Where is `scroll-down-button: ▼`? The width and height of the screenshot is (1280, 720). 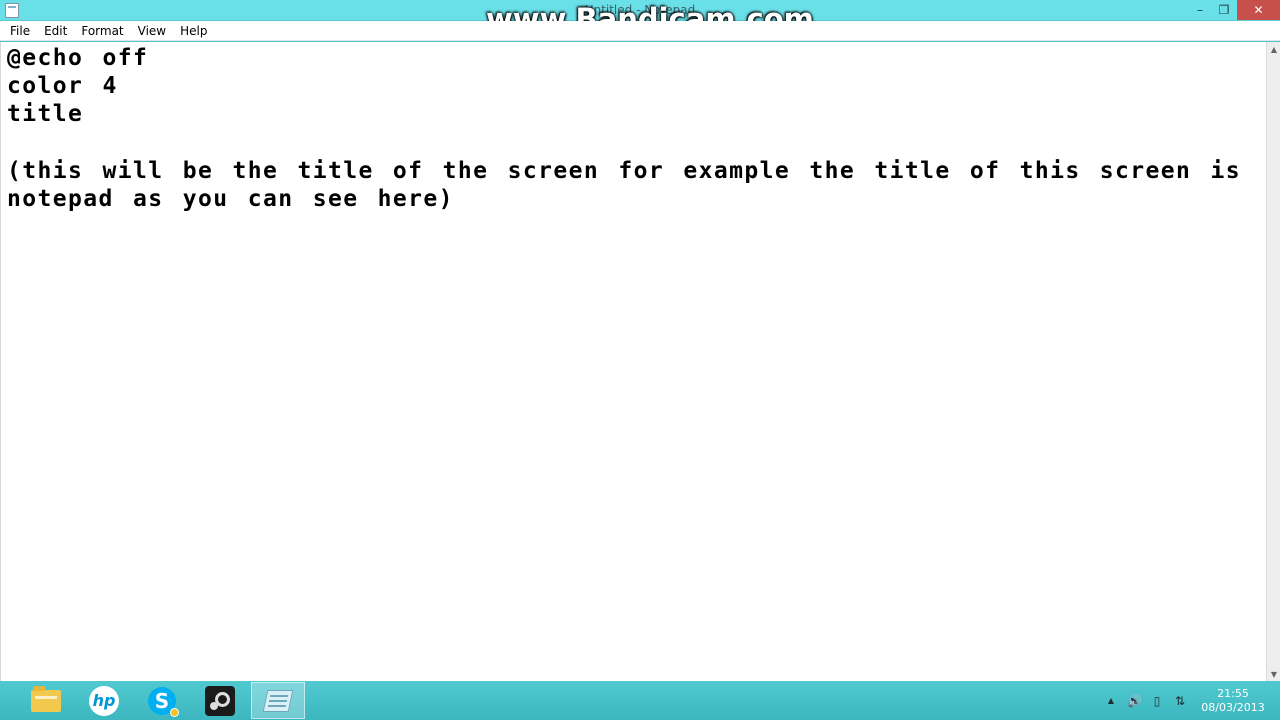
scroll-down-button: ▼ is located at coordinates (1273, 674).